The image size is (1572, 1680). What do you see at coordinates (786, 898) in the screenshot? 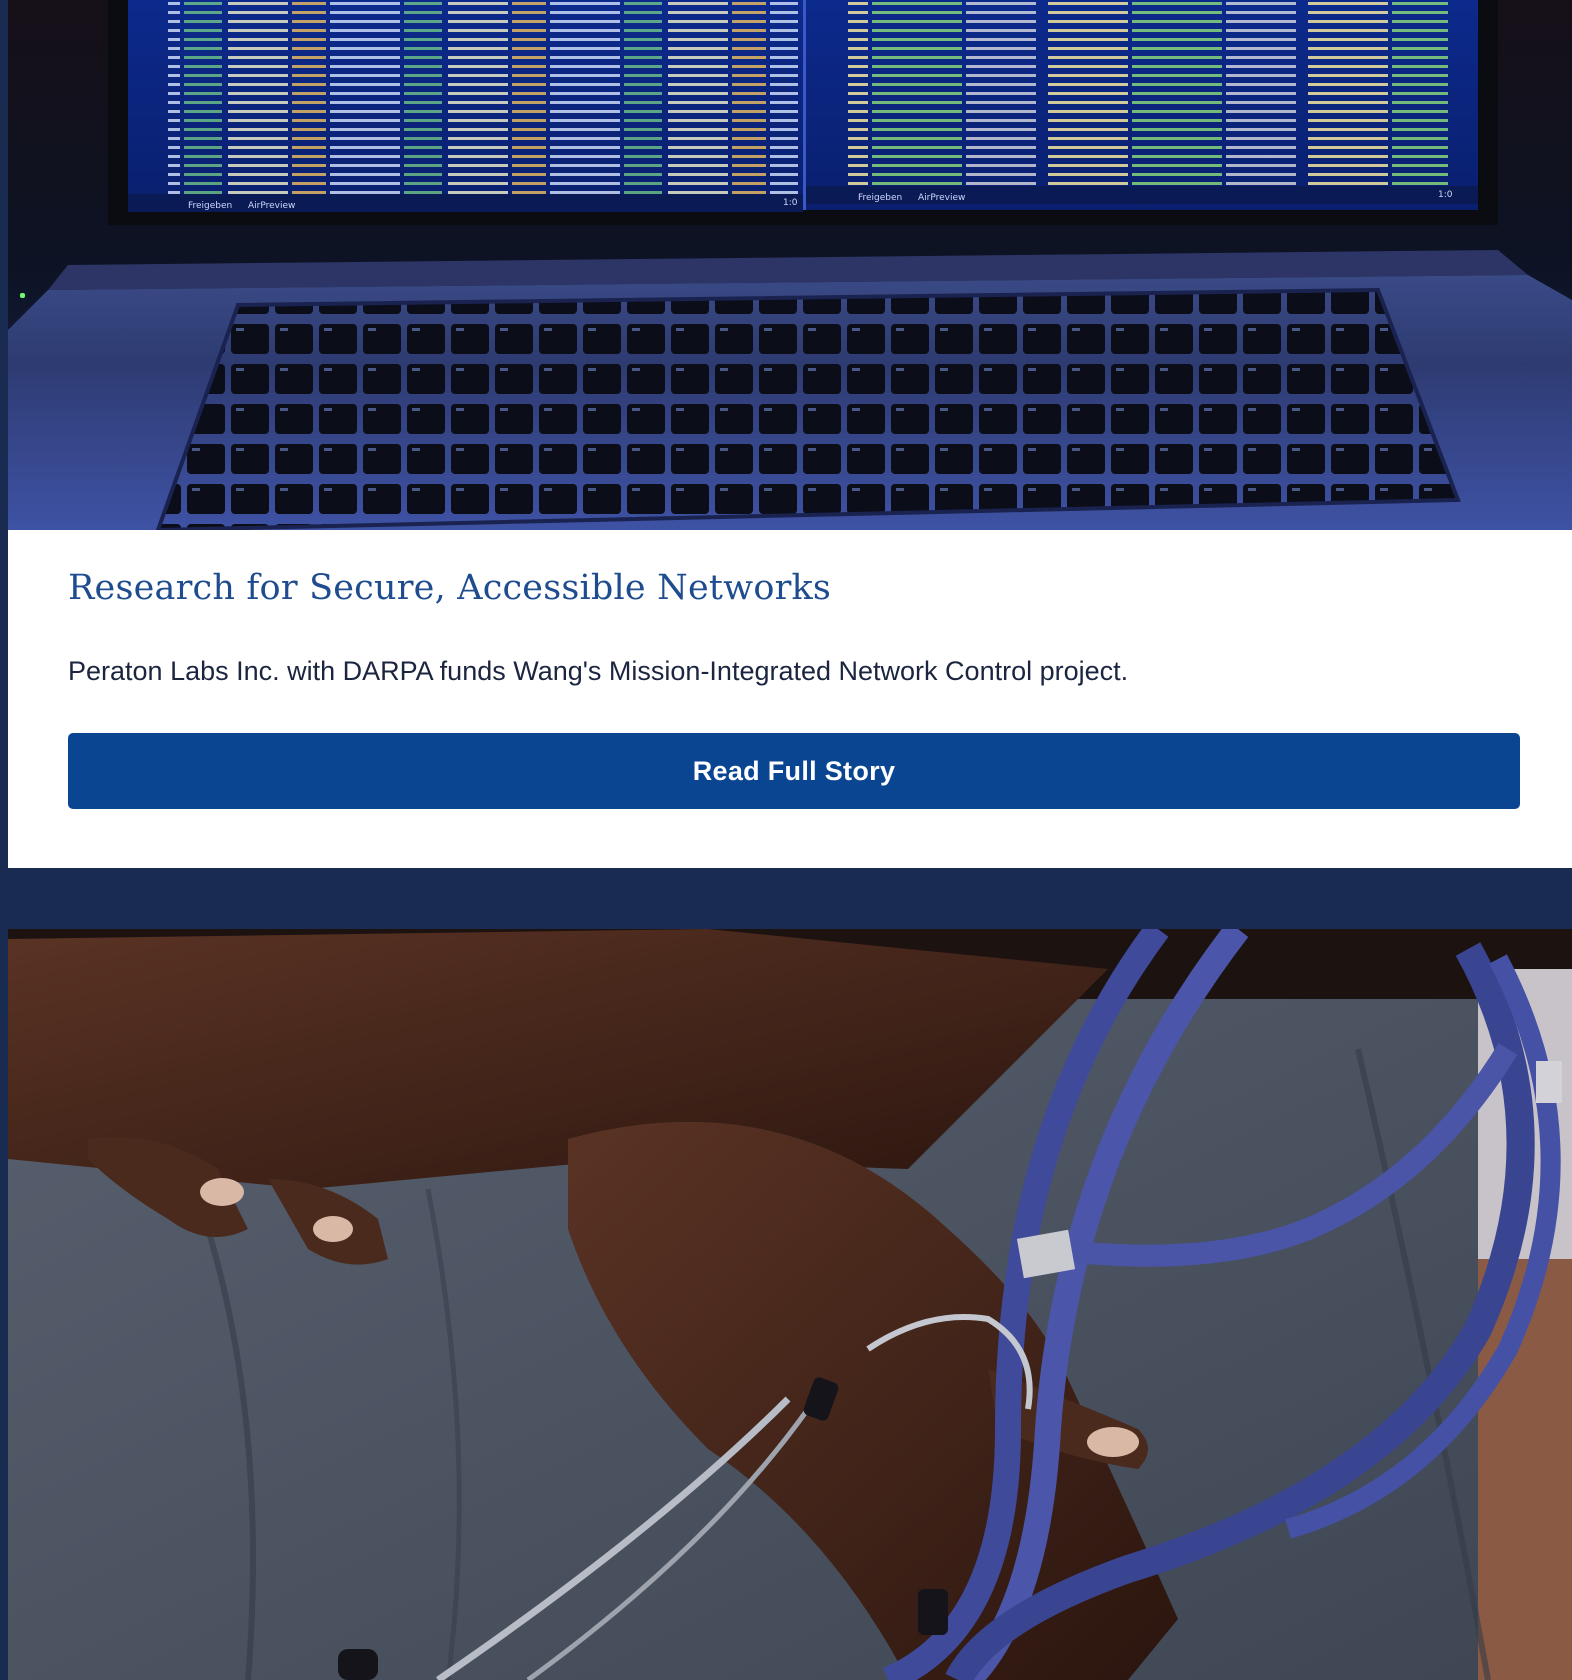
I see `section-divider` at bounding box center [786, 898].